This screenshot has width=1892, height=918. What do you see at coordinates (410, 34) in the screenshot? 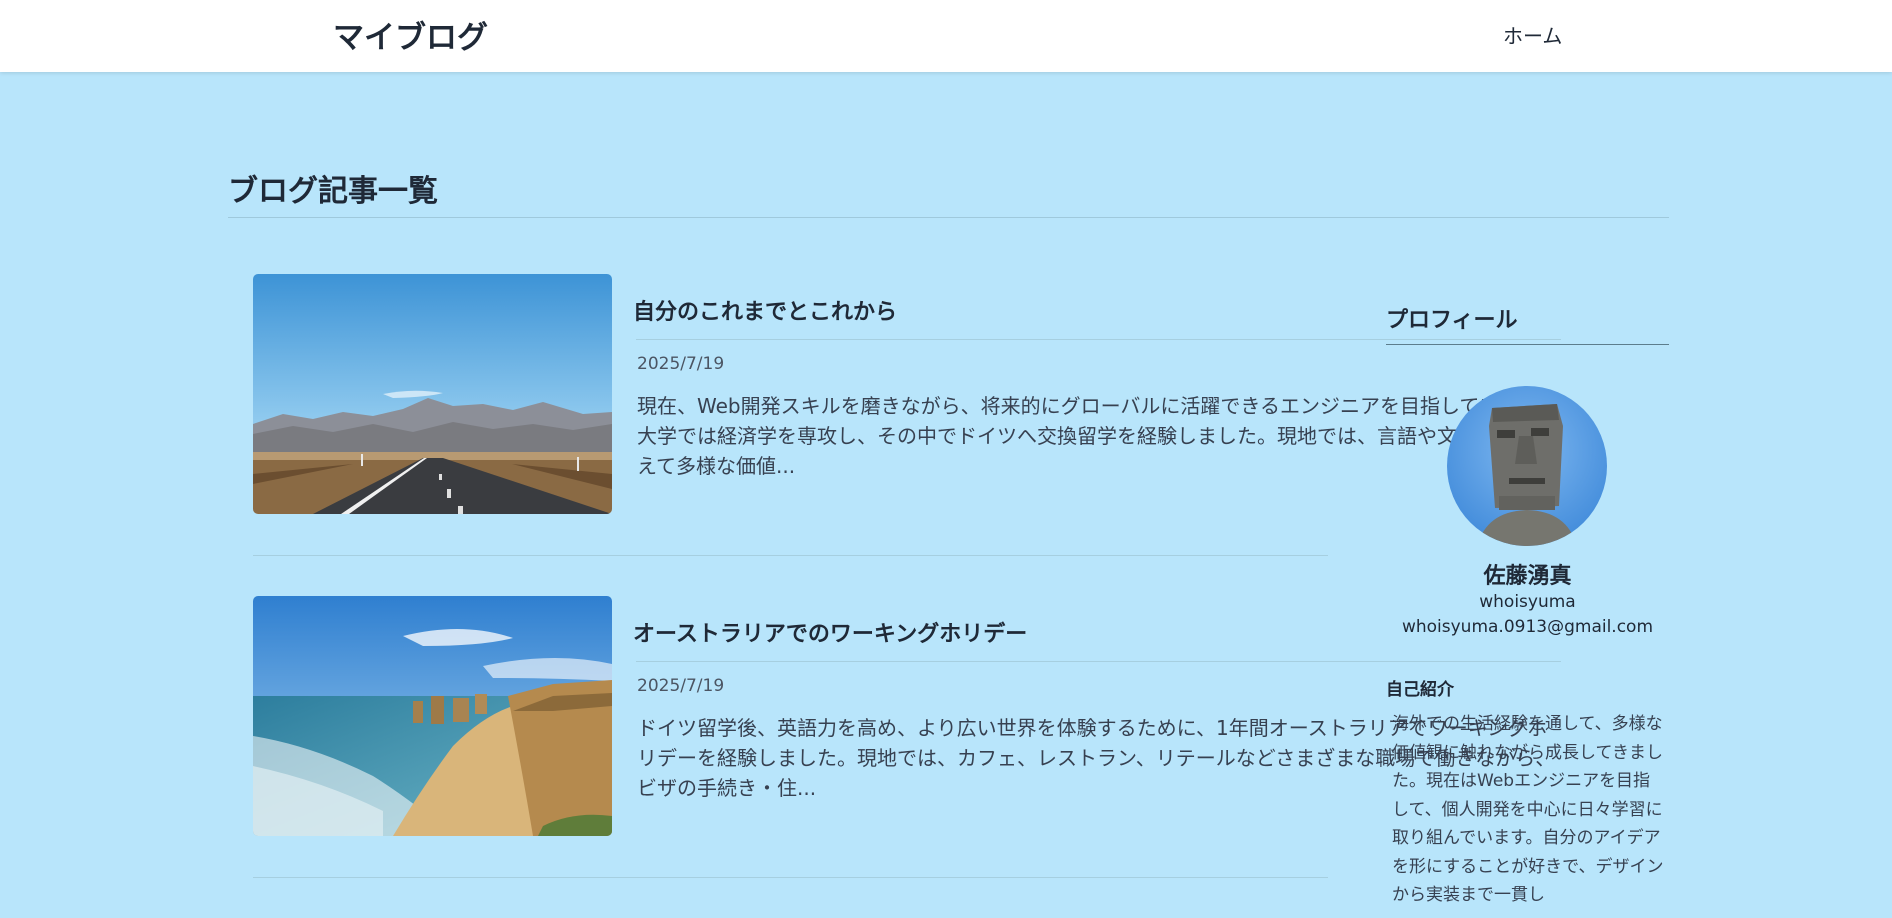
I see `site-title-link: マイブログ` at bounding box center [410, 34].